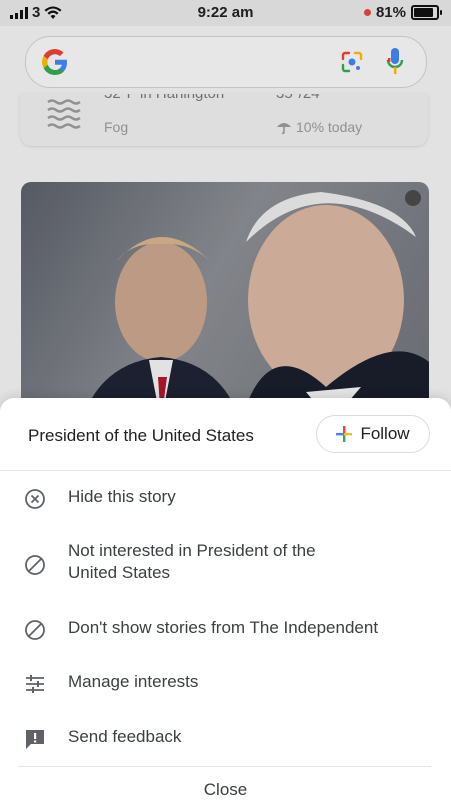 Image resolution: width=451 pixels, height=800 pixels. I want to click on menu-item-dont-show-source: Don't show stories from The Independent, so click(225, 637).